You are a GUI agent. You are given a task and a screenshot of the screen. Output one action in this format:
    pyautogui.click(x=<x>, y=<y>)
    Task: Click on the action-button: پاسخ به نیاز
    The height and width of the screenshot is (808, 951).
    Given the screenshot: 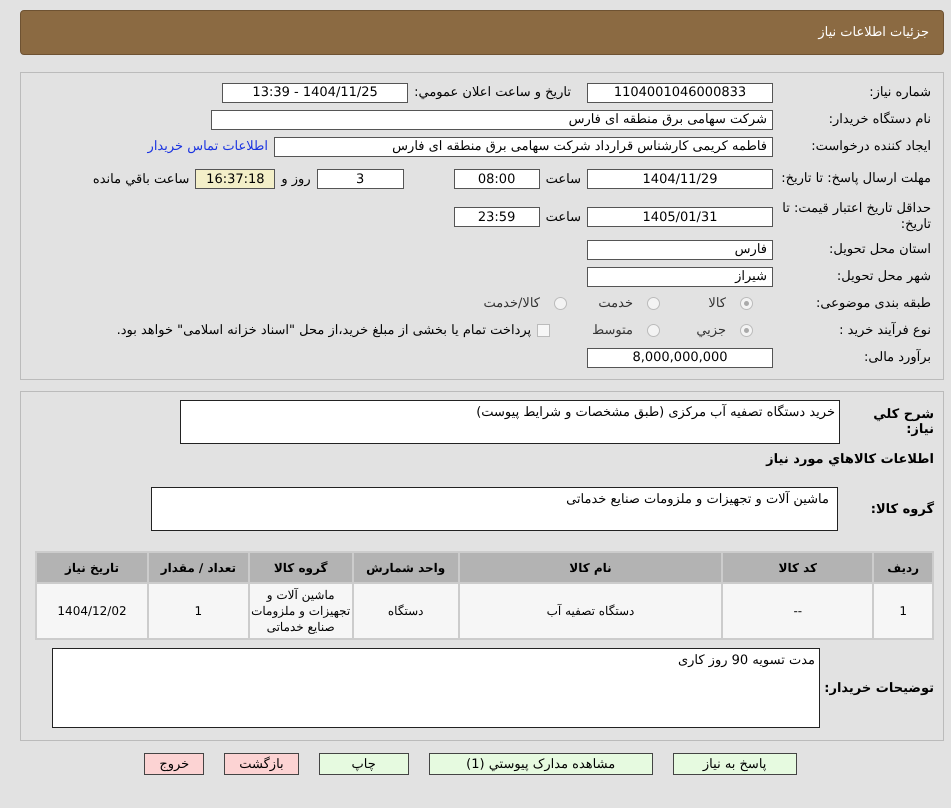 What is the action you would take?
    pyautogui.click(x=734, y=764)
    